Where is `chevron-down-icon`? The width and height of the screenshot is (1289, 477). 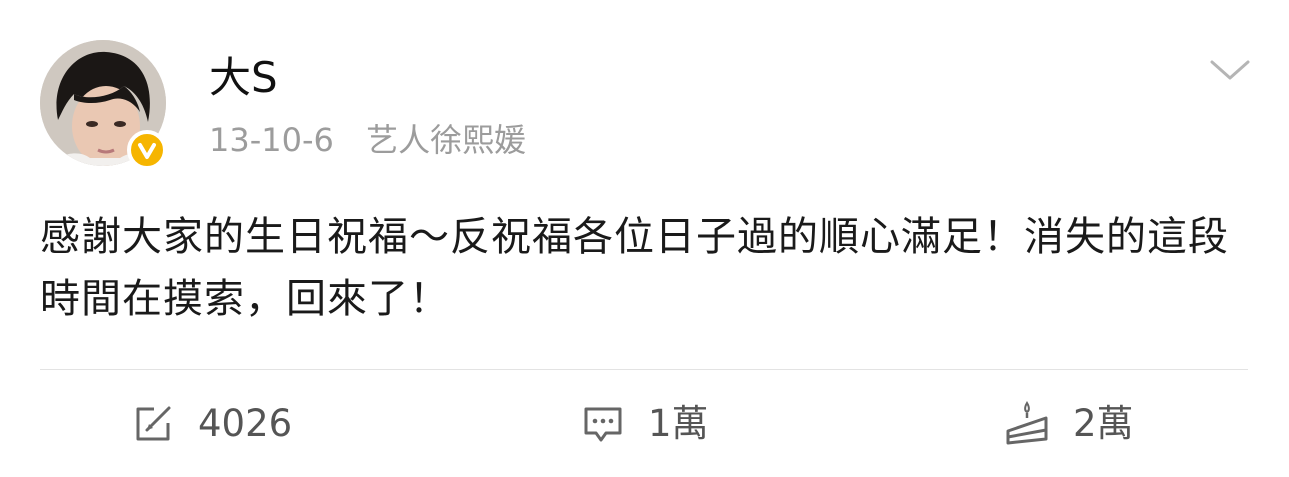
chevron-down-icon is located at coordinates (1230, 70).